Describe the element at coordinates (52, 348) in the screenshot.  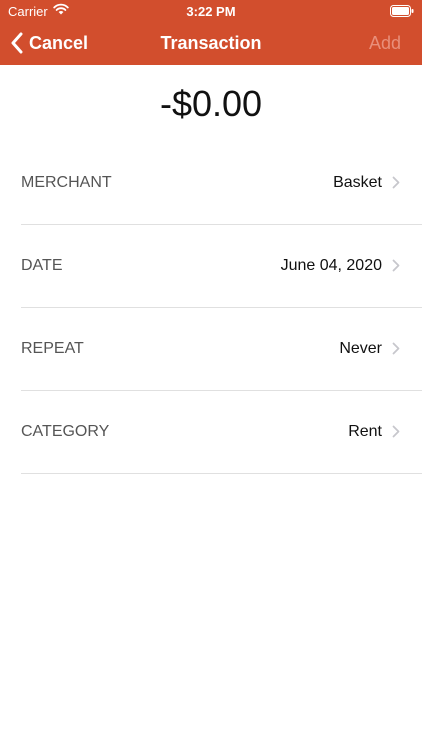
I see `repeat-label: REPEAT` at that location.